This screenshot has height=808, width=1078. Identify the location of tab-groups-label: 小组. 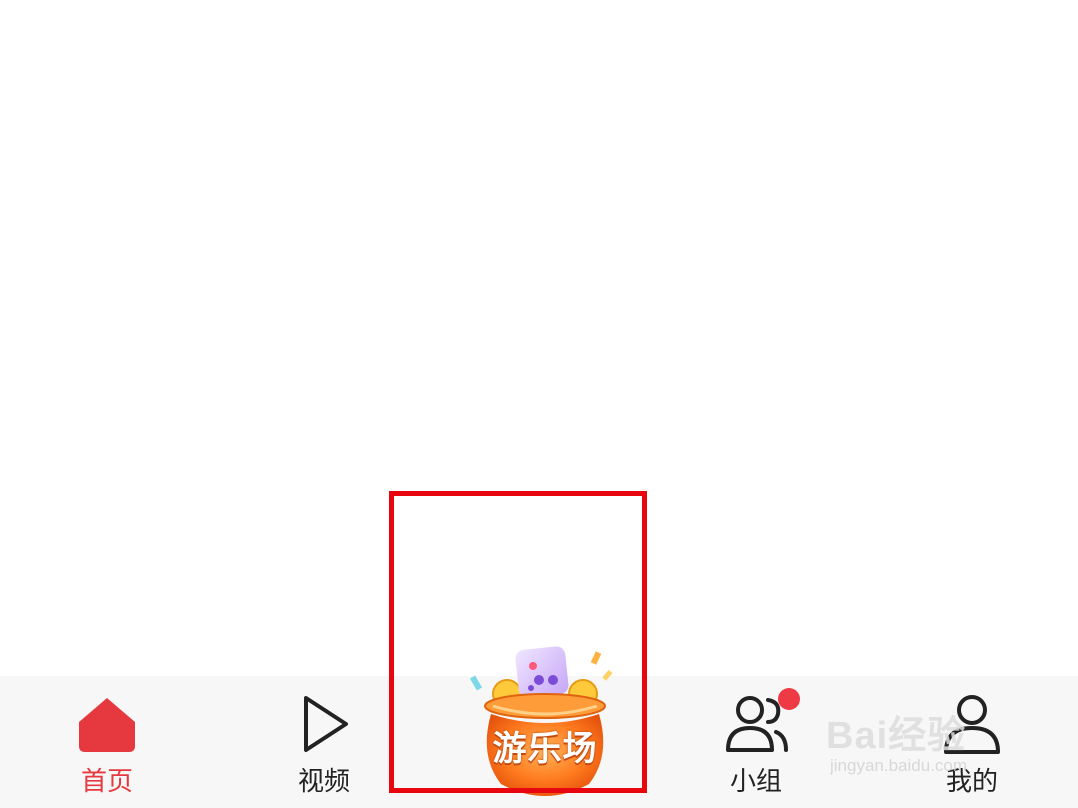
(755, 782).